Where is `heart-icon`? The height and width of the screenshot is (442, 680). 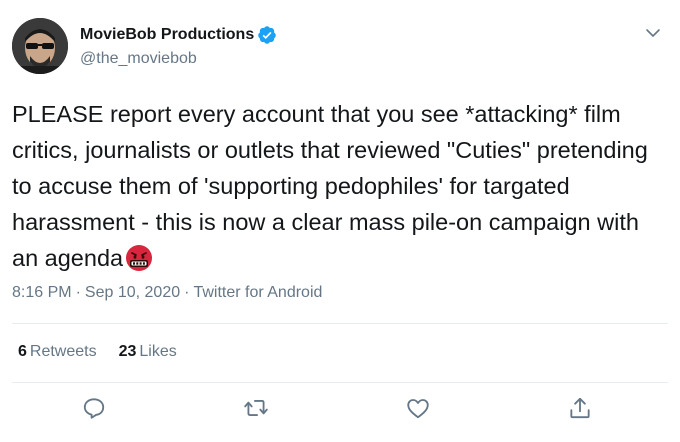
heart-icon is located at coordinates (418, 408).